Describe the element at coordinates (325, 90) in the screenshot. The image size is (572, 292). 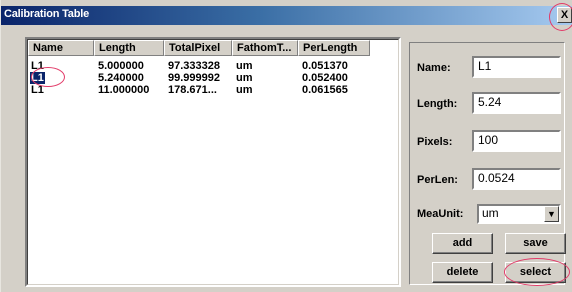
I see `cell-perlength: 0.061565` at that location.